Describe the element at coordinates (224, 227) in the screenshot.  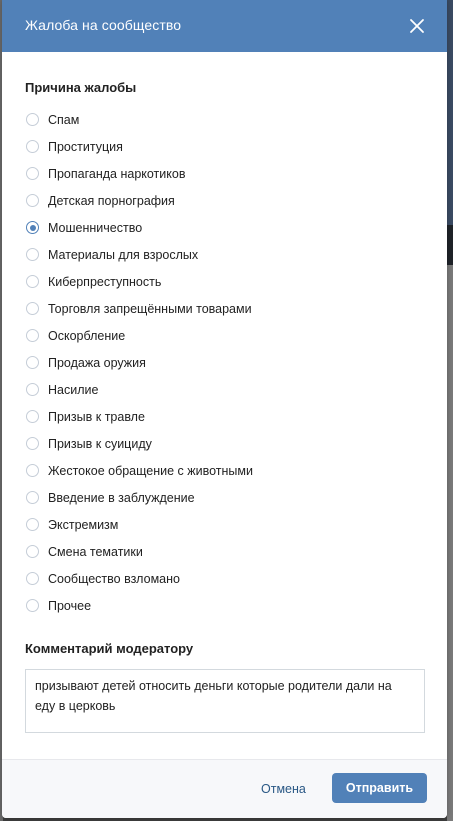
I see `reason-option: Мошенничество` at that location.